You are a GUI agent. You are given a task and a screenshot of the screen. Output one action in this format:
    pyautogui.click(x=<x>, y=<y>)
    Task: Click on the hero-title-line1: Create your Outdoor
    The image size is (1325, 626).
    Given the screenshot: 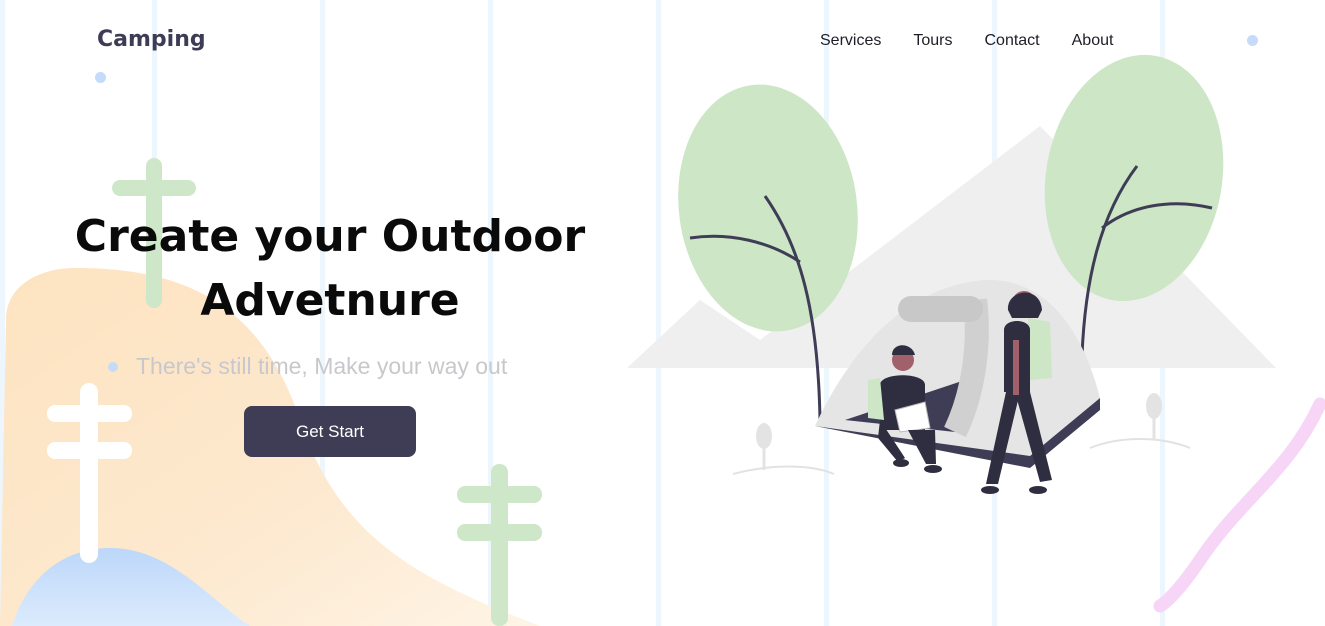 What is the action you would take?
    pyautogui.click(x=330, y=236)
    